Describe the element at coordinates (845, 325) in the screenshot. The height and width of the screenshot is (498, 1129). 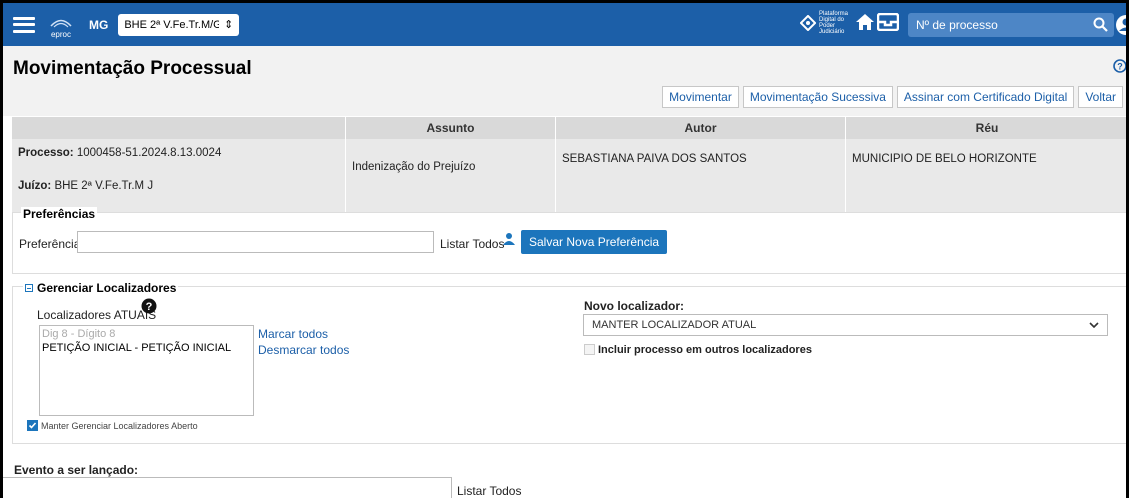
I see `novo-localizador-select: MANTER LOCALIZADOR ATUAL` at that location.